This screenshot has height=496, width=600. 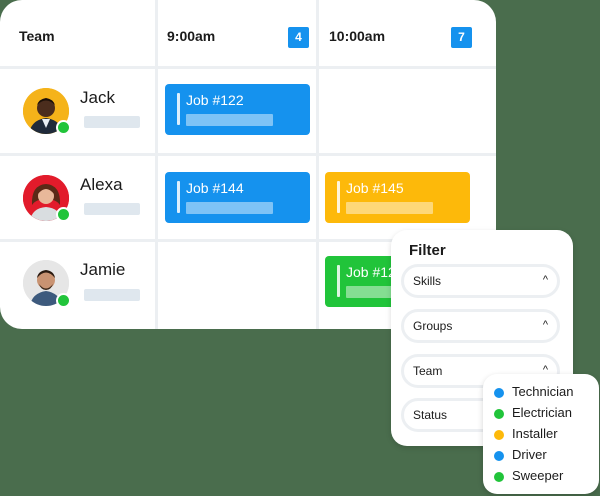 What do you see at coordinates (298, 37) in the screenshot?
I see `slot-count-badge: 4` at bounding box center [298, 37].